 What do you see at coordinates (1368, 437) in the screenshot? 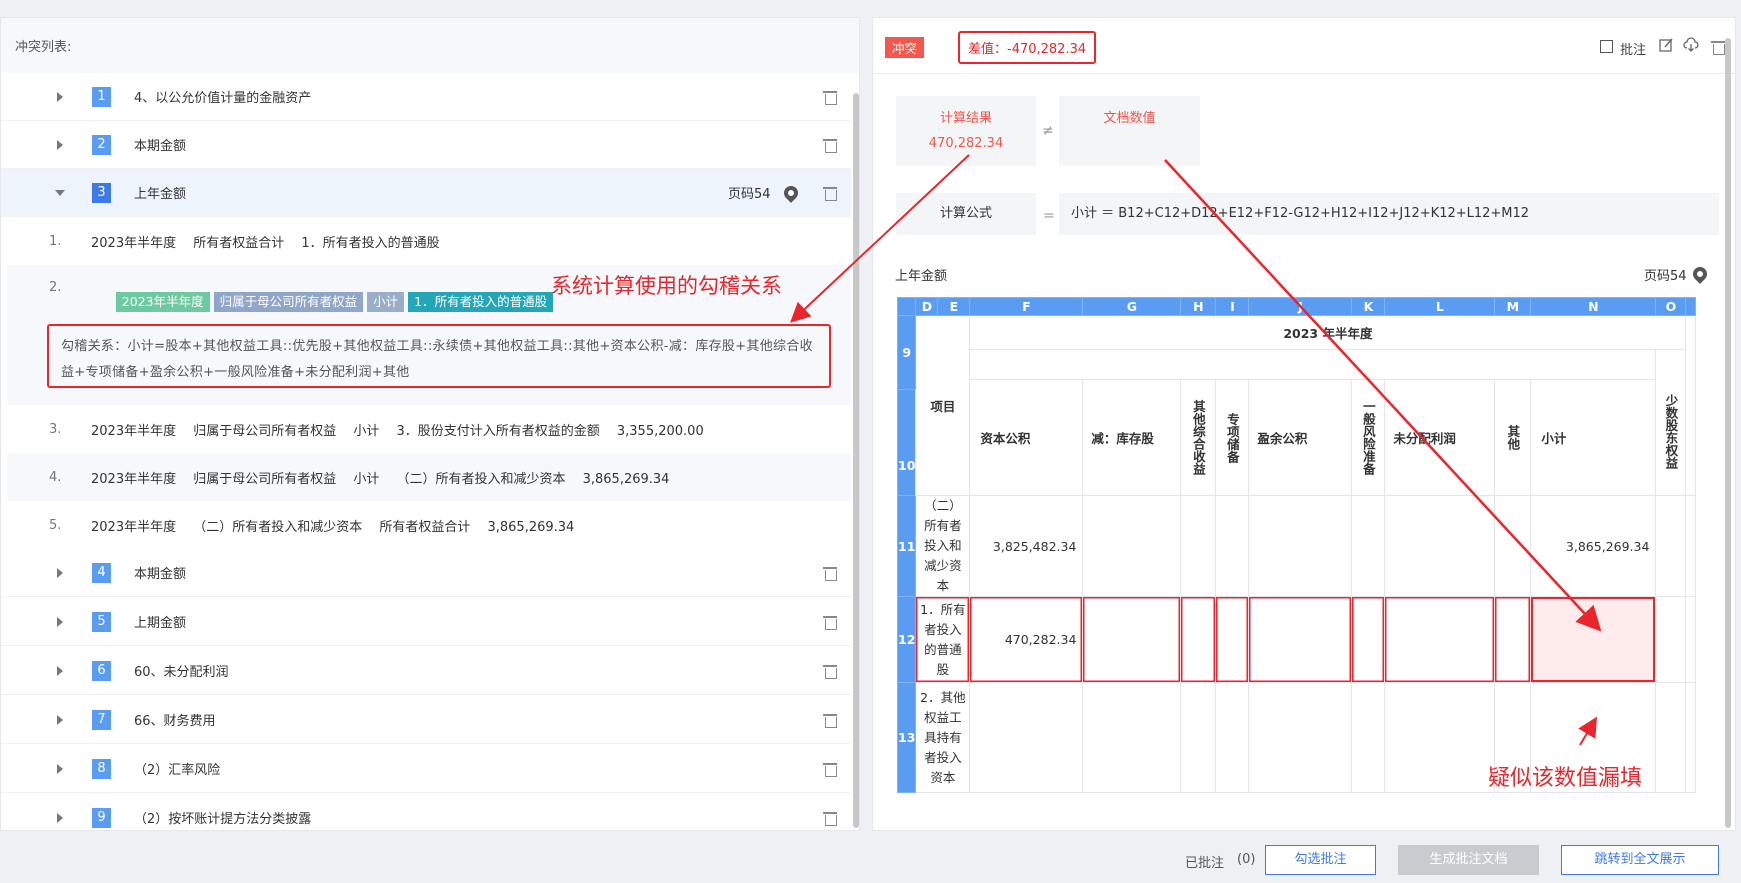
I see `col-K-header: 一般风险准备` at bounding box center [1368, 437].